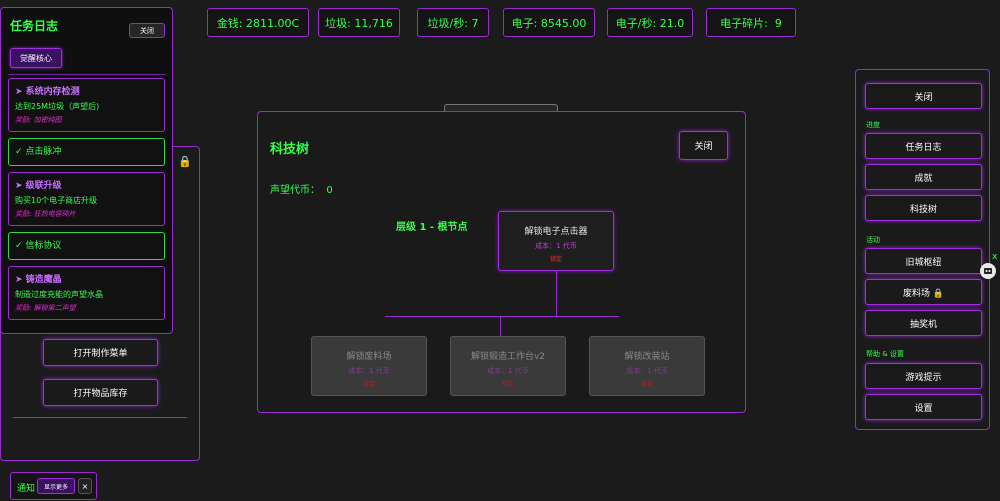 This screenshot has width=1000, height=501. I want to click on quest-name: ✓ 信标协议, so click(38, 246).